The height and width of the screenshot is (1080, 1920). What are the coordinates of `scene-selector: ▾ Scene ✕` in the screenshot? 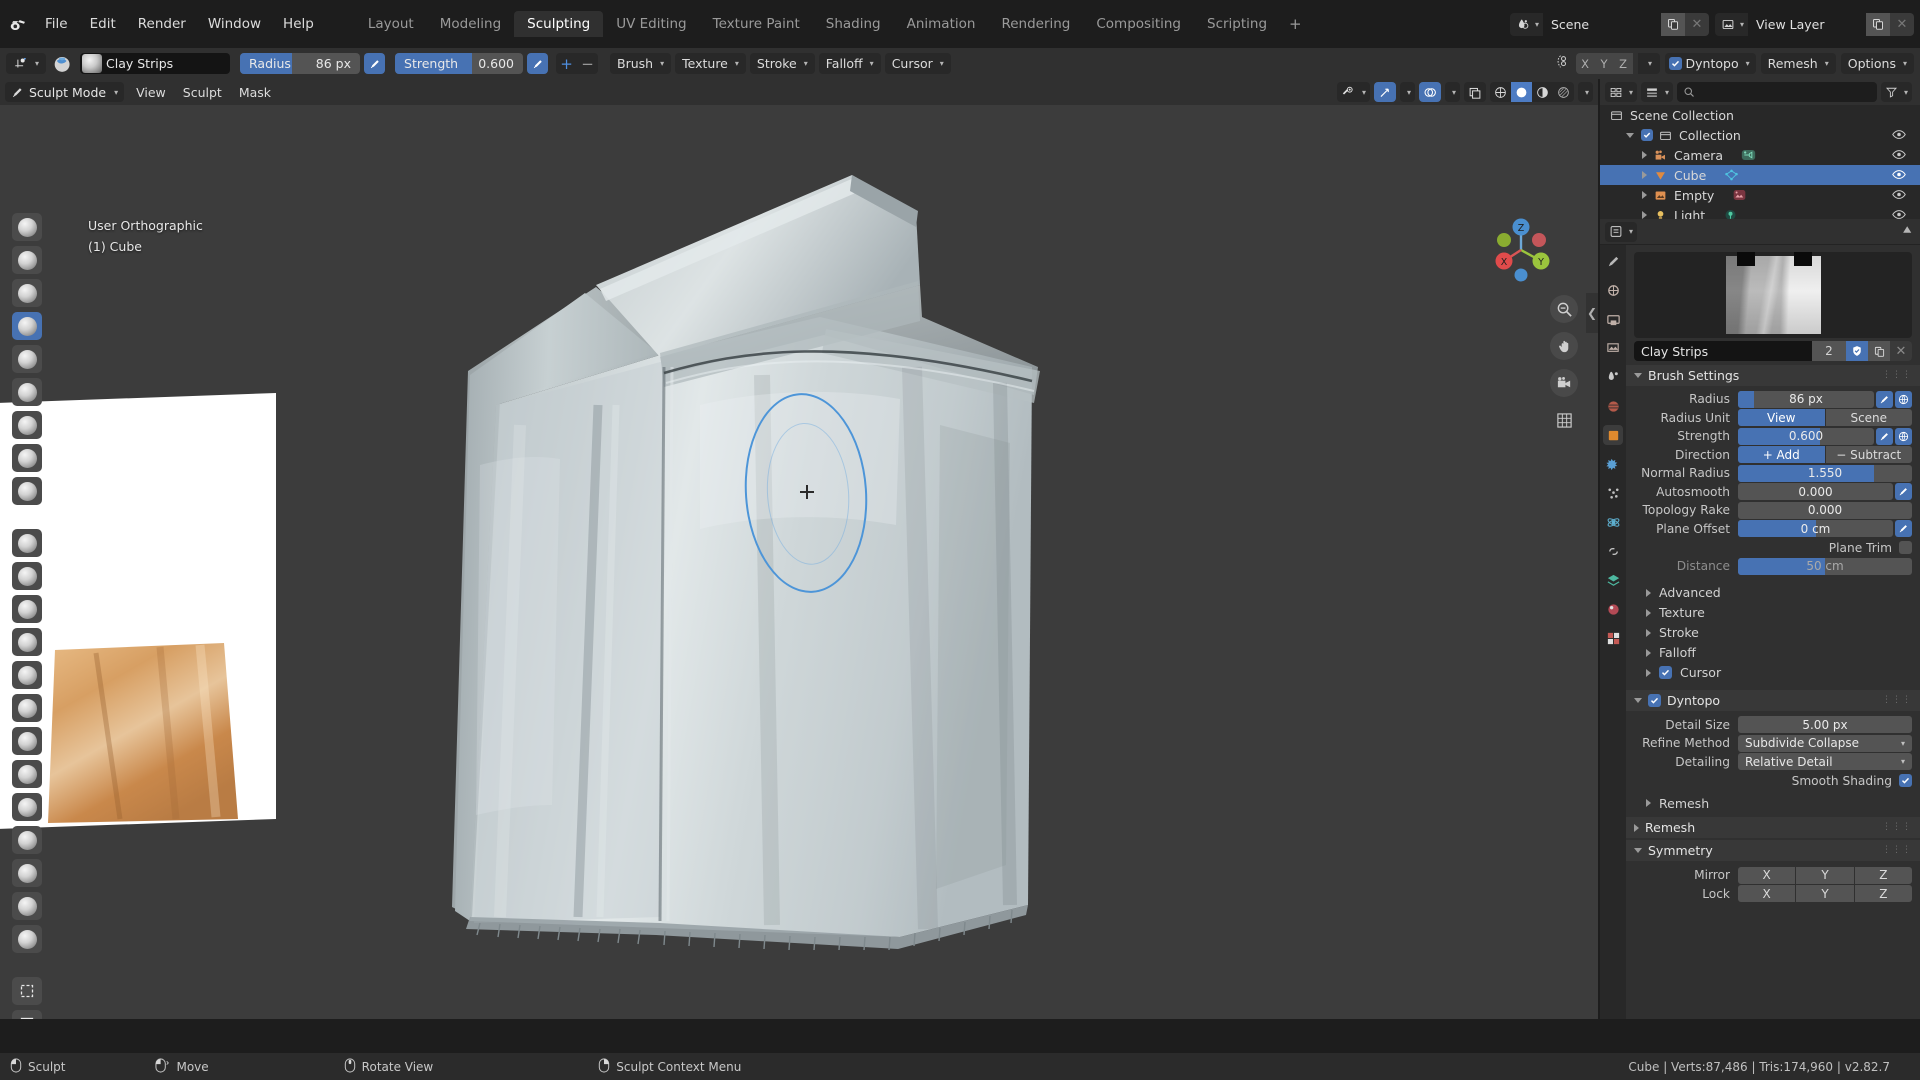 It's located at (1609, 24).